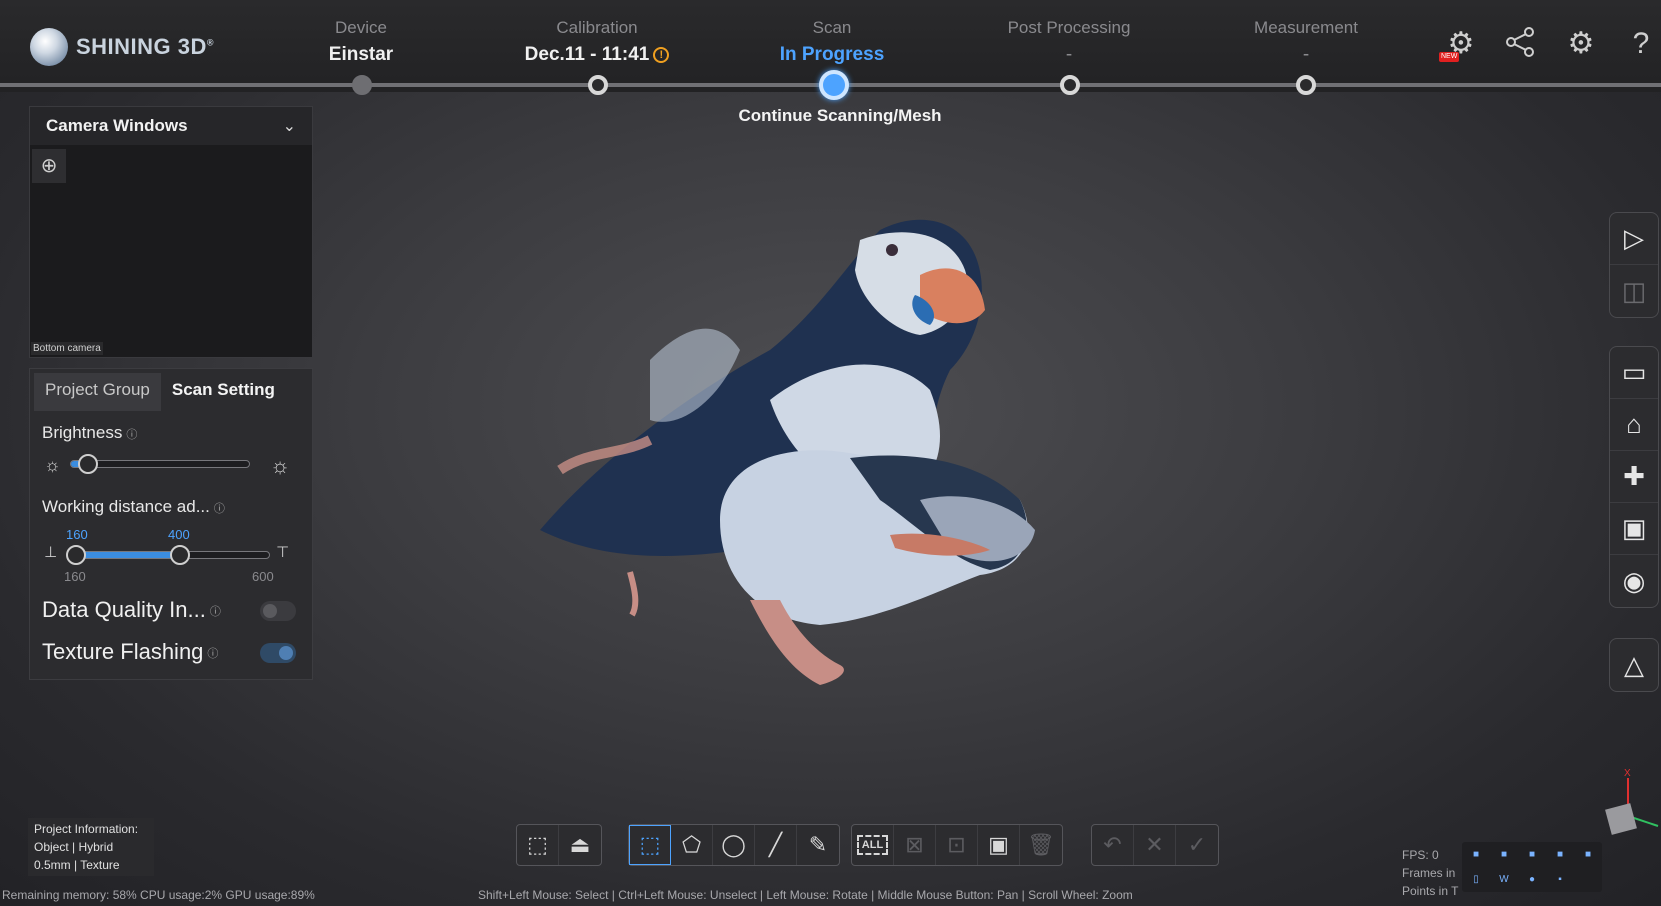 The height and width of the screenshot is (906, 1661). What do you see at coordinates (1560, 854) in the screenshot?
I see `tray-folder-icon: ■` at bounding box center [1560, 854].